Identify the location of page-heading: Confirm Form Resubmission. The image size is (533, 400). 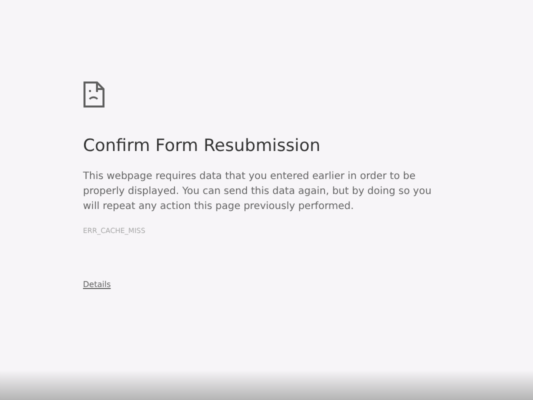
(201, 146).